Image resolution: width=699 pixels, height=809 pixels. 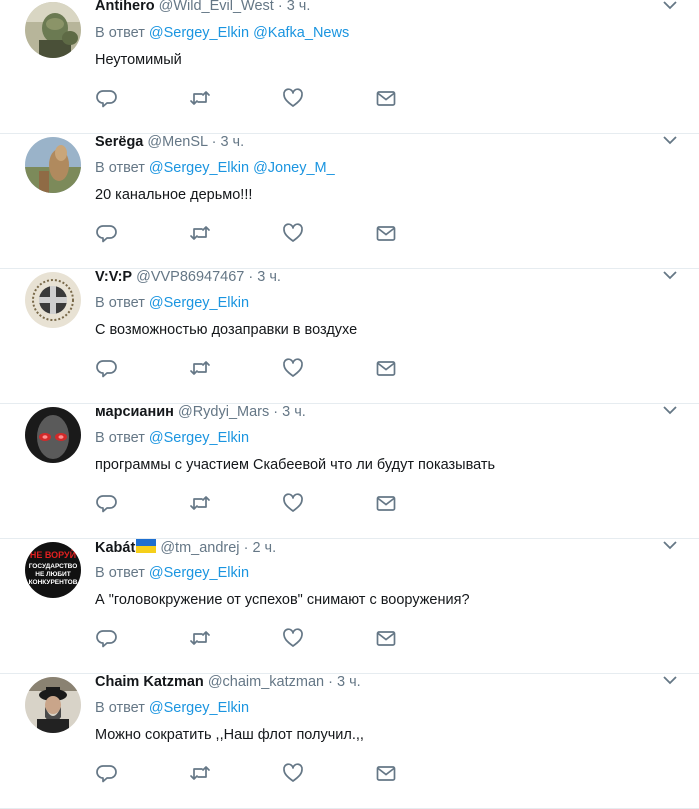 I want to click on tweet-time: 2 ч., so click(x=264, y=548).